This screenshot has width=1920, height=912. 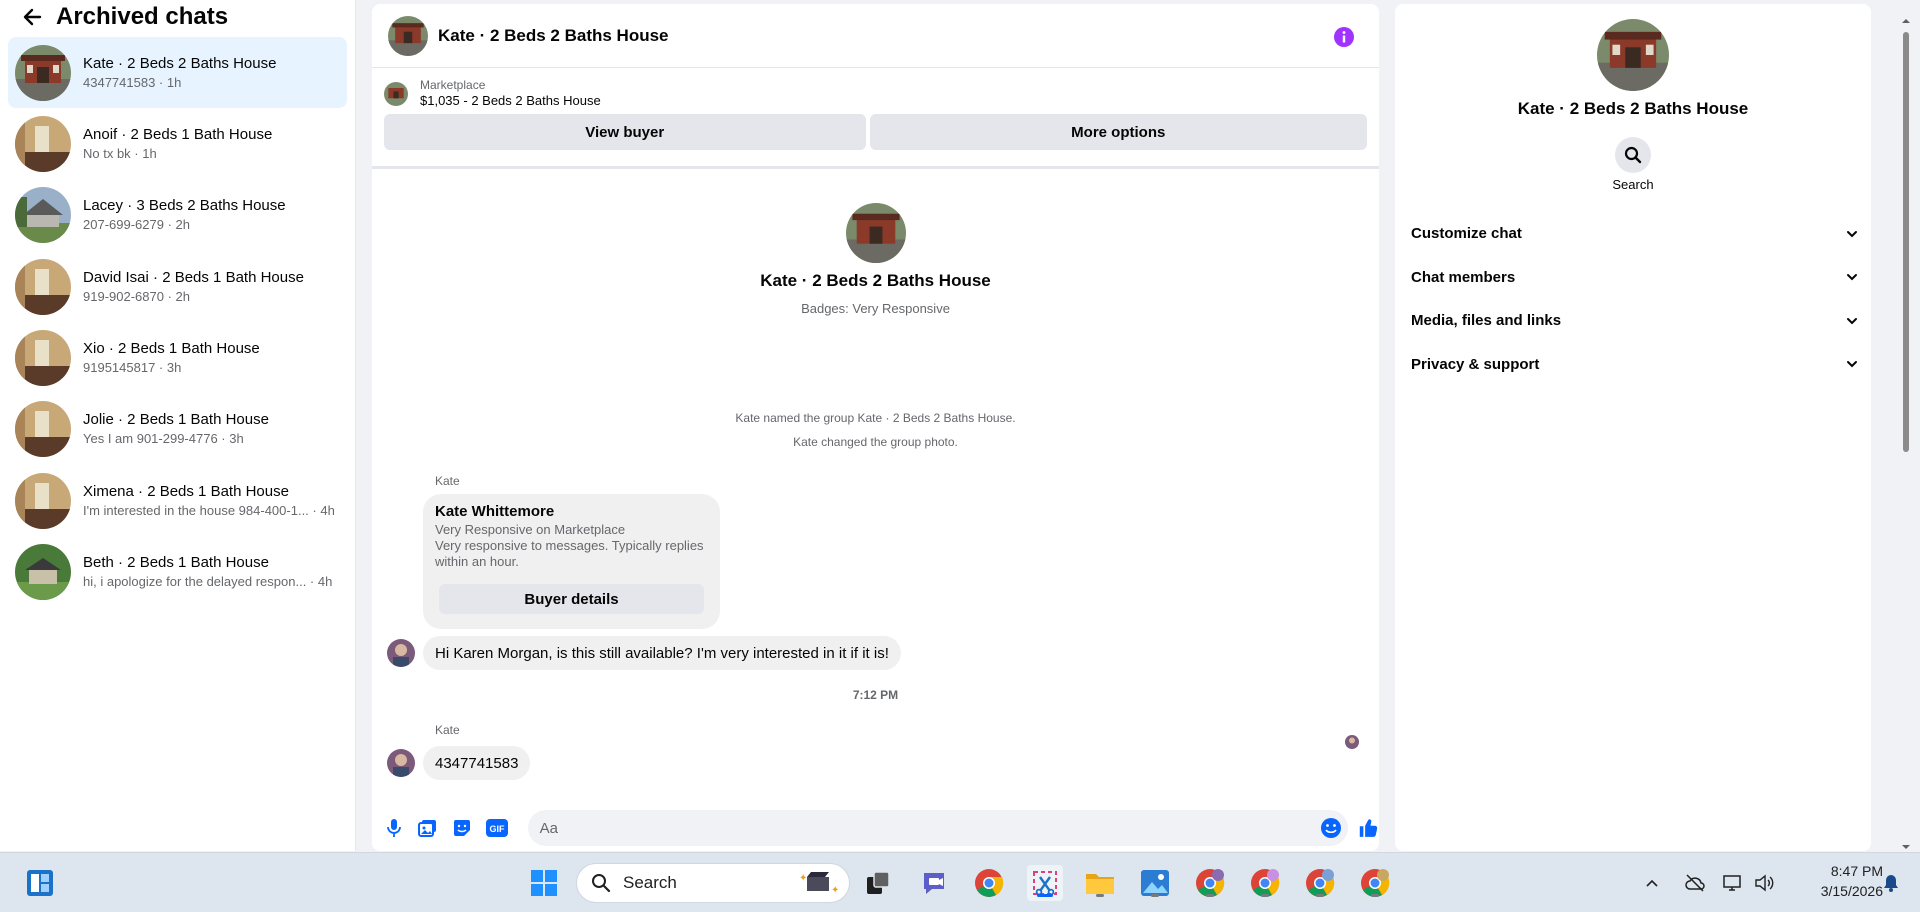 What do you see at coordinates (1045, 895) in the screenshot?
I see `active-app-indicator` at bounding box center [1045, 895].